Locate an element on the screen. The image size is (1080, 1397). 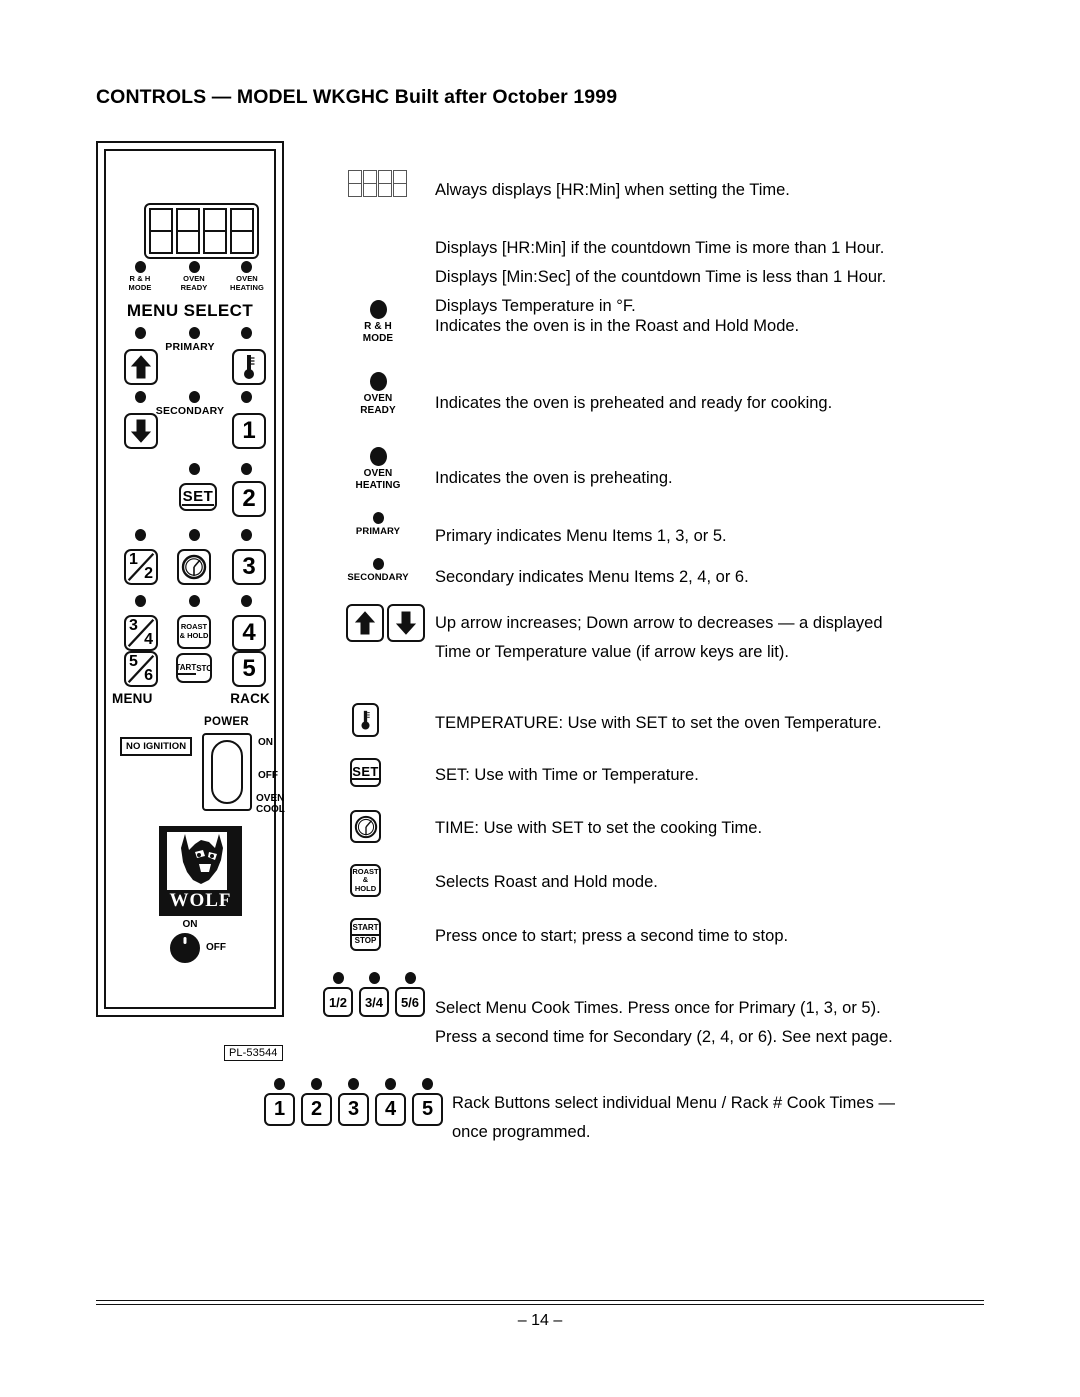
led-up-arrow is located at coordinates (140, 333).